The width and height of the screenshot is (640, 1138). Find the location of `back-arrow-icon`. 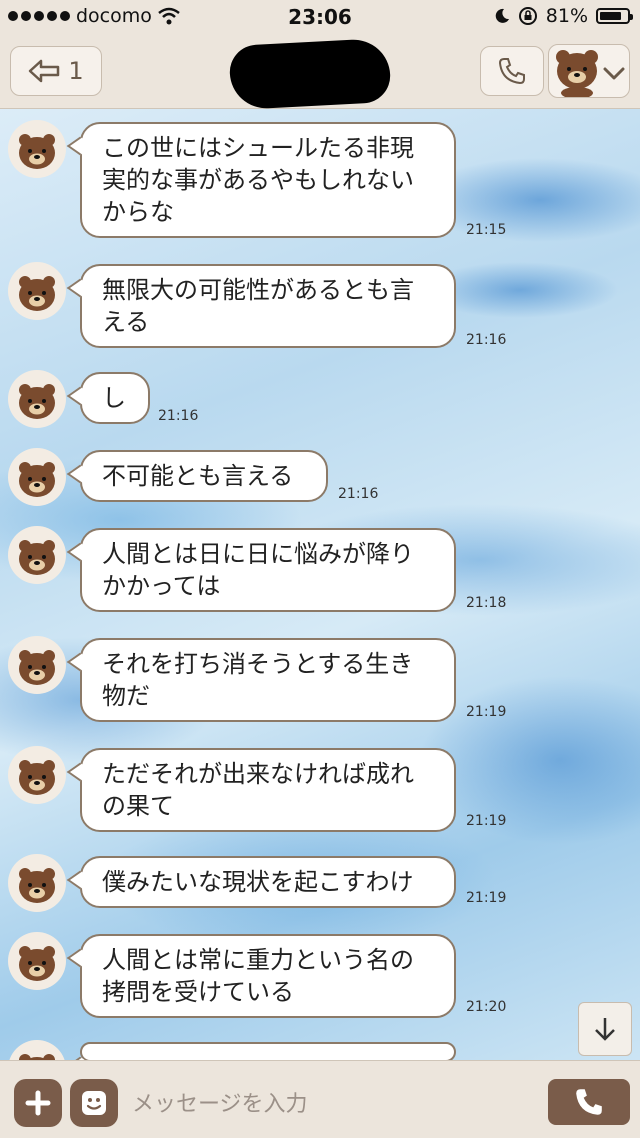

back-arrow-icon is located at coordinates (44, 71).